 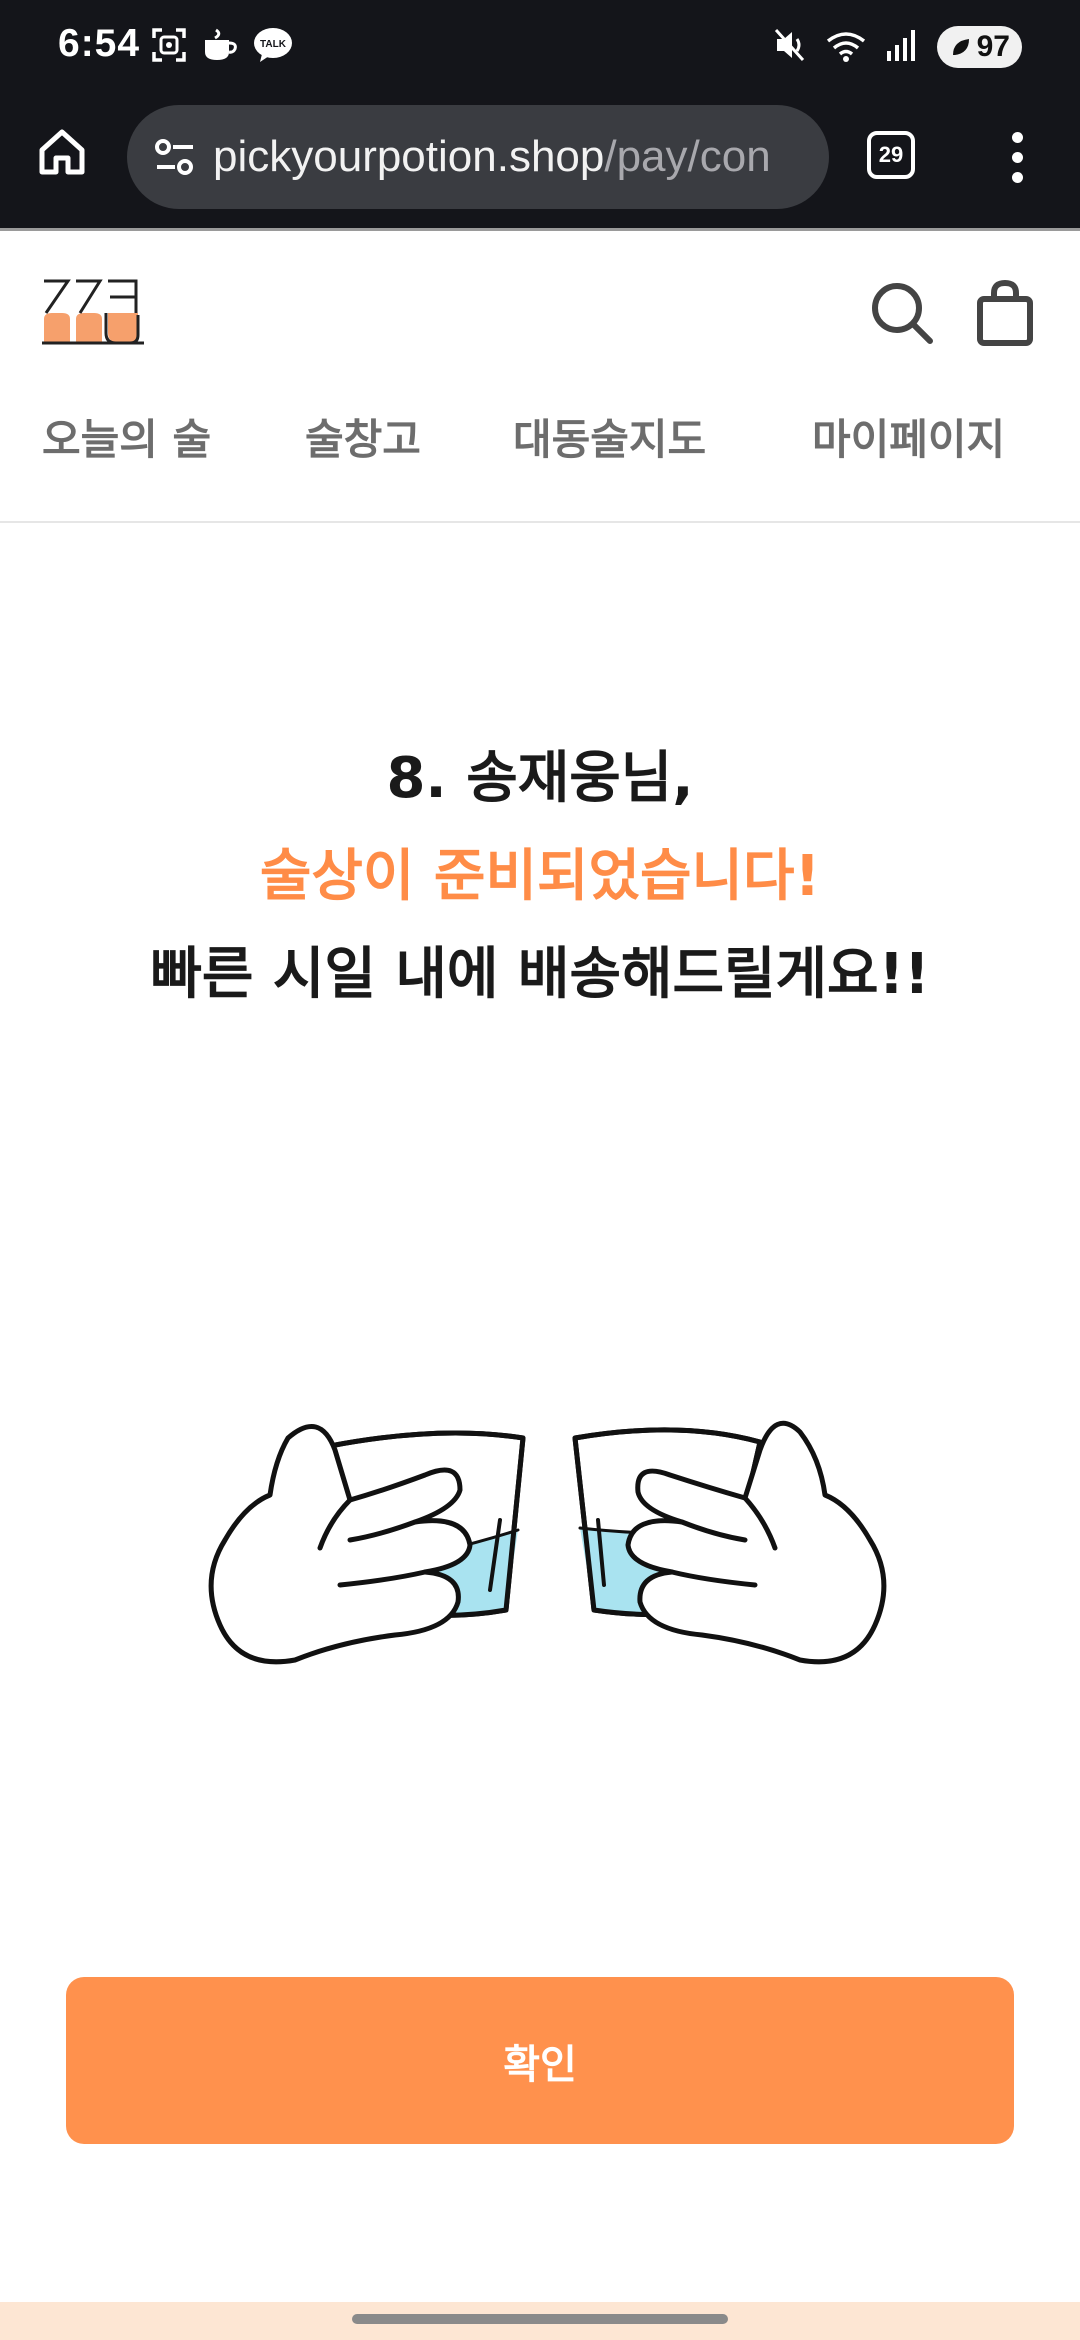 What do you see at coordinates (790, 47) in the screenshot?
I see `mute-icon` at bounding box center [790, 47].